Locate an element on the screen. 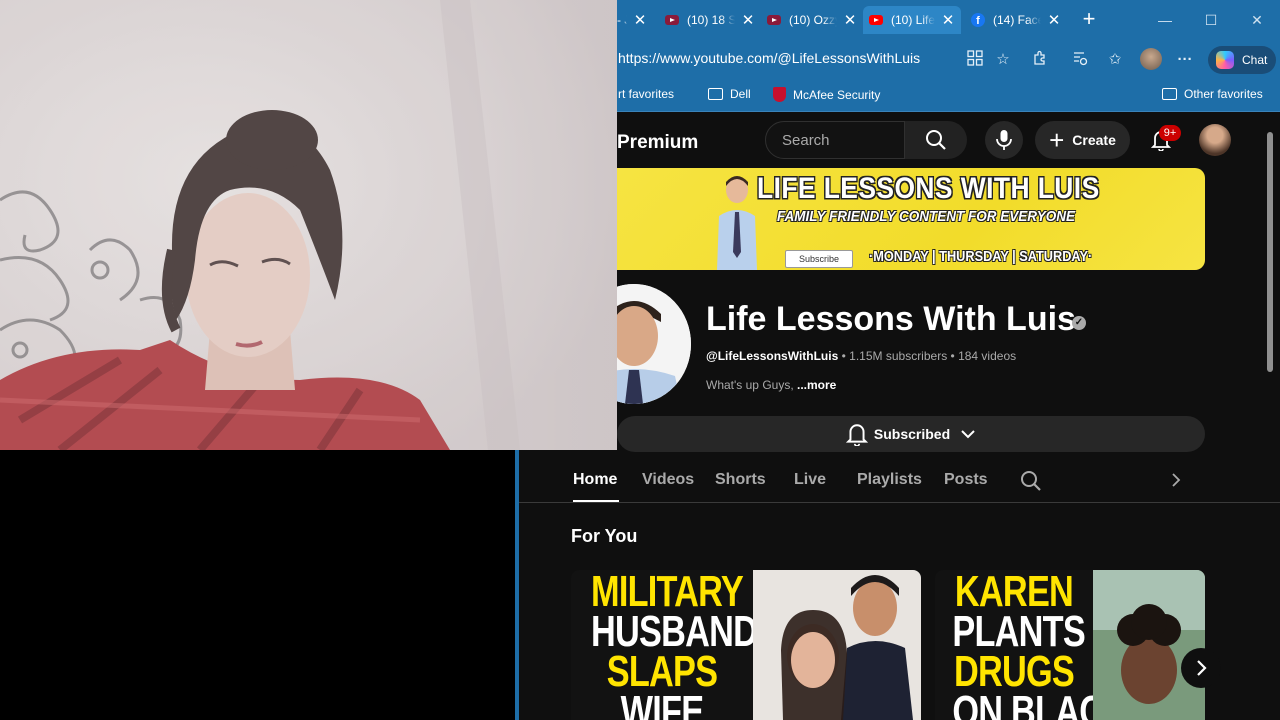 Image resolution: width=1280 pixels, height=720 pixels. tab-shorts: Shorts is located at coordinates (740, 480).